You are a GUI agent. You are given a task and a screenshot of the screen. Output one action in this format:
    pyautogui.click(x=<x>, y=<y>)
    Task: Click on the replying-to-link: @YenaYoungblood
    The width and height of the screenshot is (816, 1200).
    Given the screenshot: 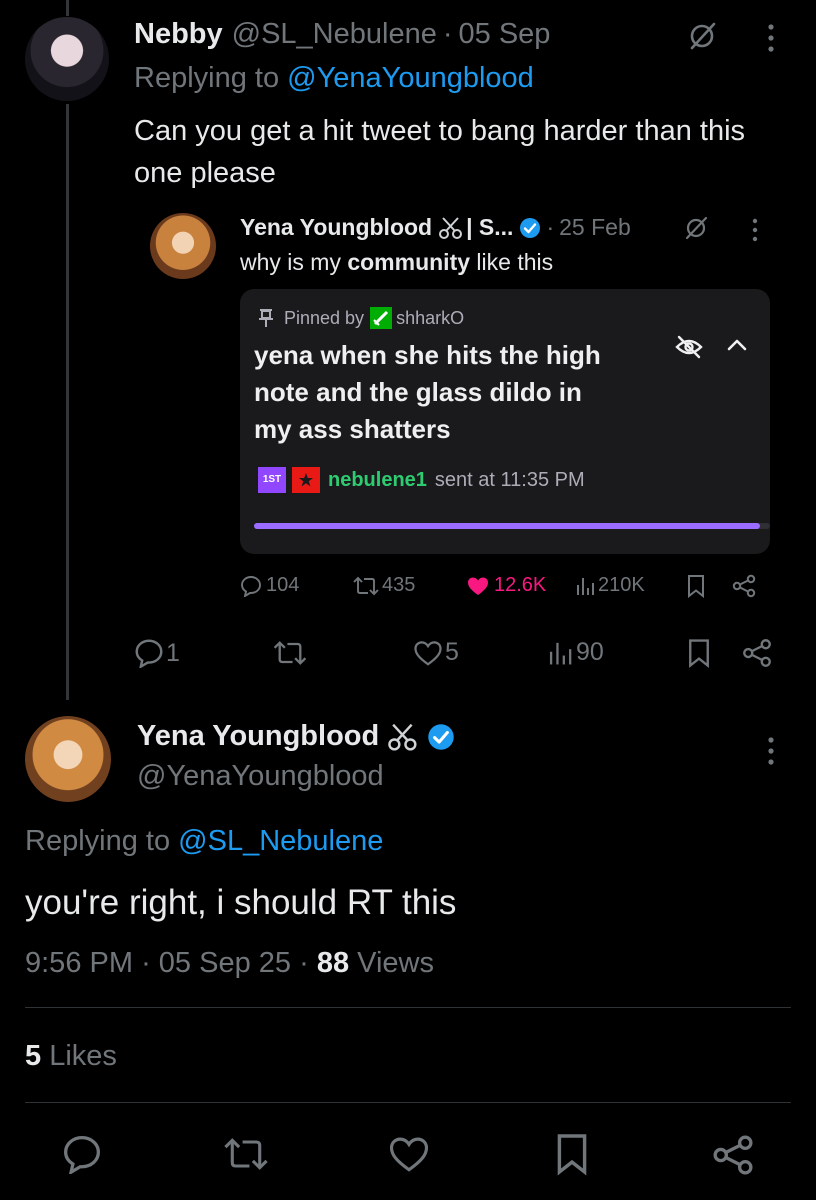 What is the action you would take?
    pyautogui.click(x=410, y=78)
    